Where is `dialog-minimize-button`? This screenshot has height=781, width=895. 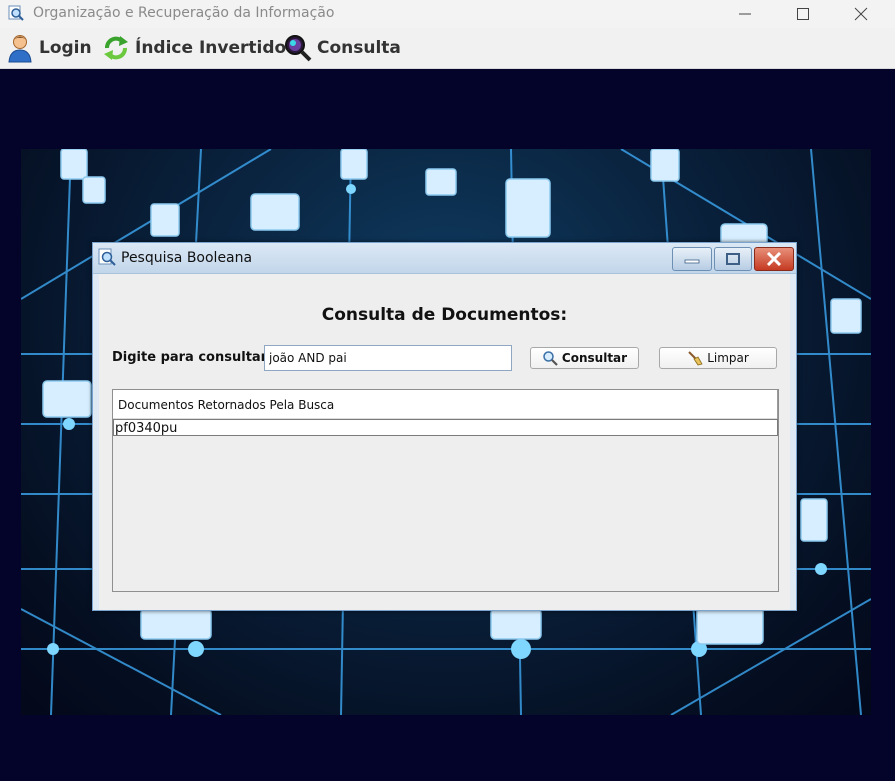
dialog-minimize-button is located at coordinates (692, 259).